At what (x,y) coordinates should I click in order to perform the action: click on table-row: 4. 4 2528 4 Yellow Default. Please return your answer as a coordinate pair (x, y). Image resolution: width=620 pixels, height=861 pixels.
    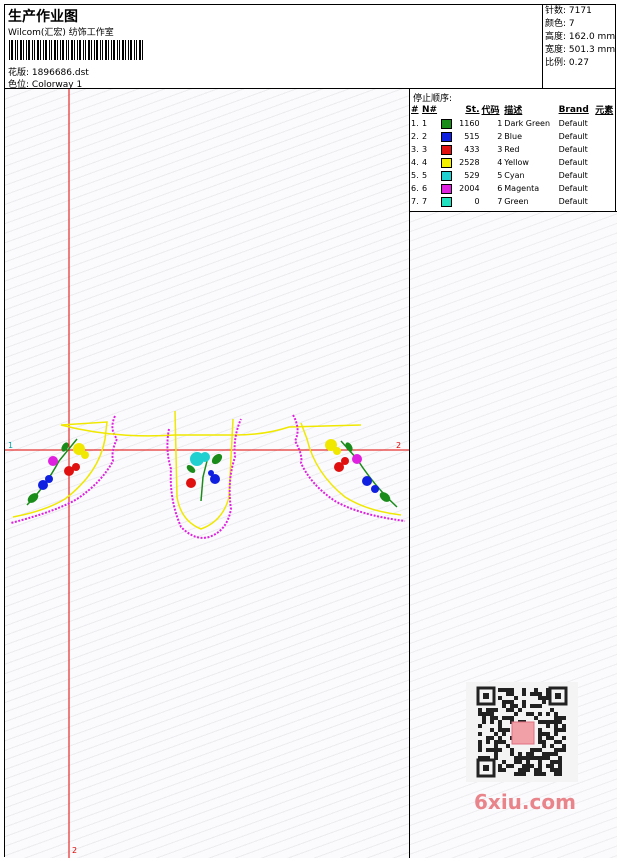
    Looking at the image, I should click on (513, 162).